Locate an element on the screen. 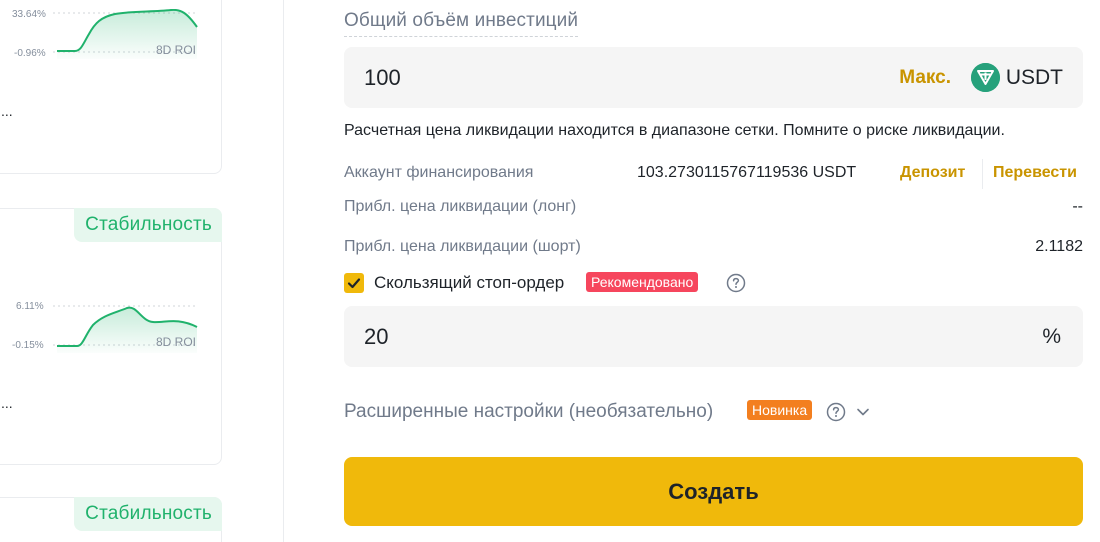 Image resolution: width=1100 pixels, height=542 pixels. investment-amount-value: 100 is located at coordinates (382, 78).